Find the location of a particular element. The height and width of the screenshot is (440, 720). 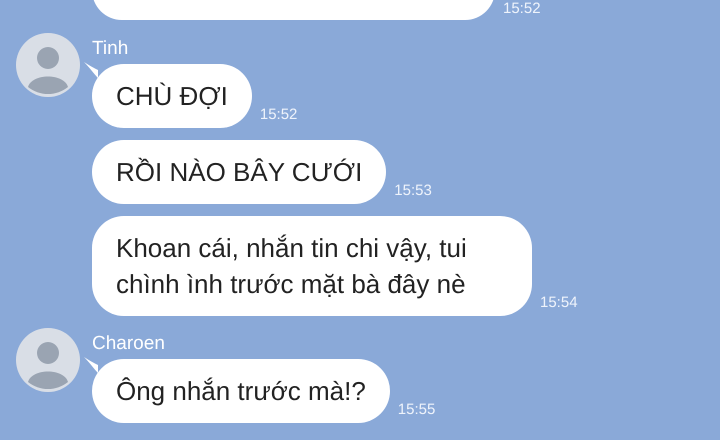

message-bubble: Ông nhắn trước mà!? is located at coordinates (241, 391).